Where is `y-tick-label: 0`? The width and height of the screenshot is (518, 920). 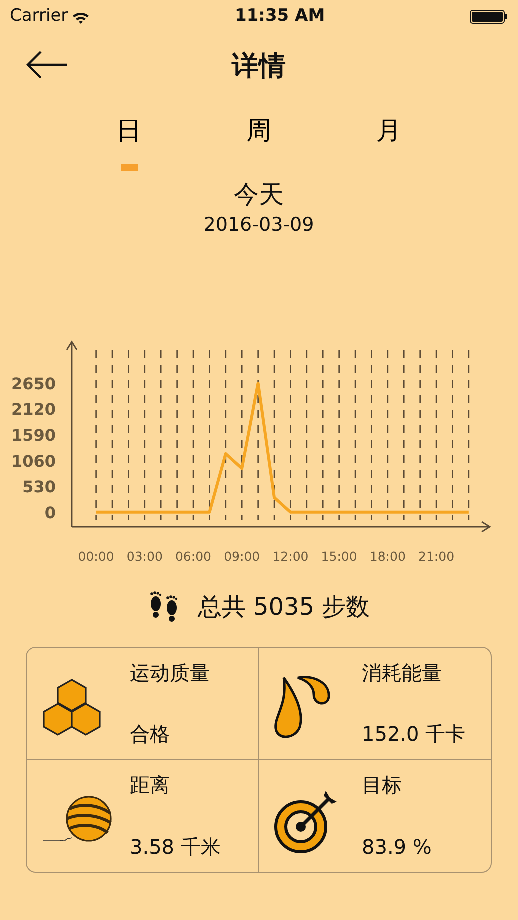 y-tick-label: 0 is located at coordinates (50, 512).